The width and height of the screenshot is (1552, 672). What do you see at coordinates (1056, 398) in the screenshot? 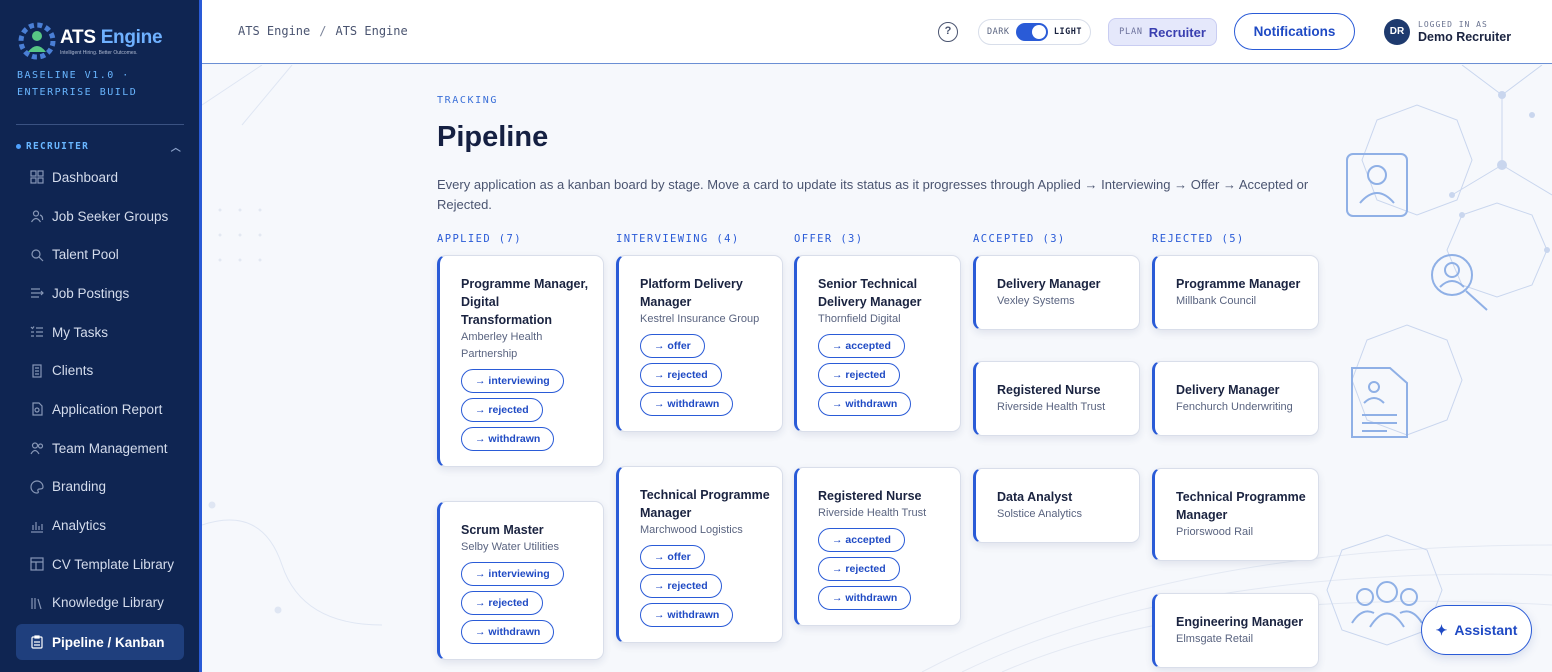
I see `kanban-card: Registered Nurse Riverside Health Trust` at bounding box center [1056, 398].